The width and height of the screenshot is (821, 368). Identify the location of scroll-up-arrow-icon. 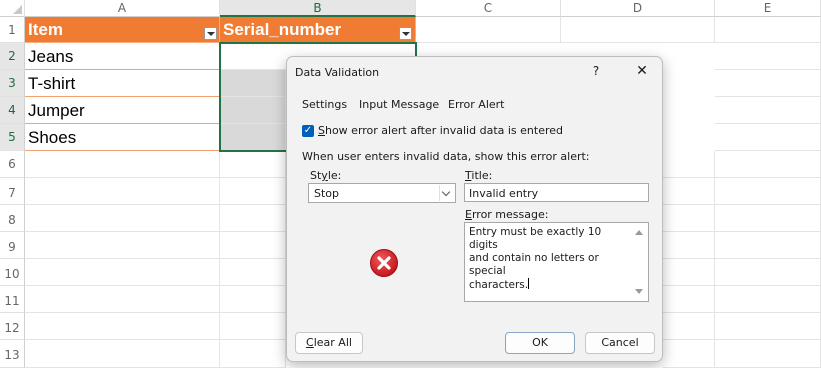
(639, 232).